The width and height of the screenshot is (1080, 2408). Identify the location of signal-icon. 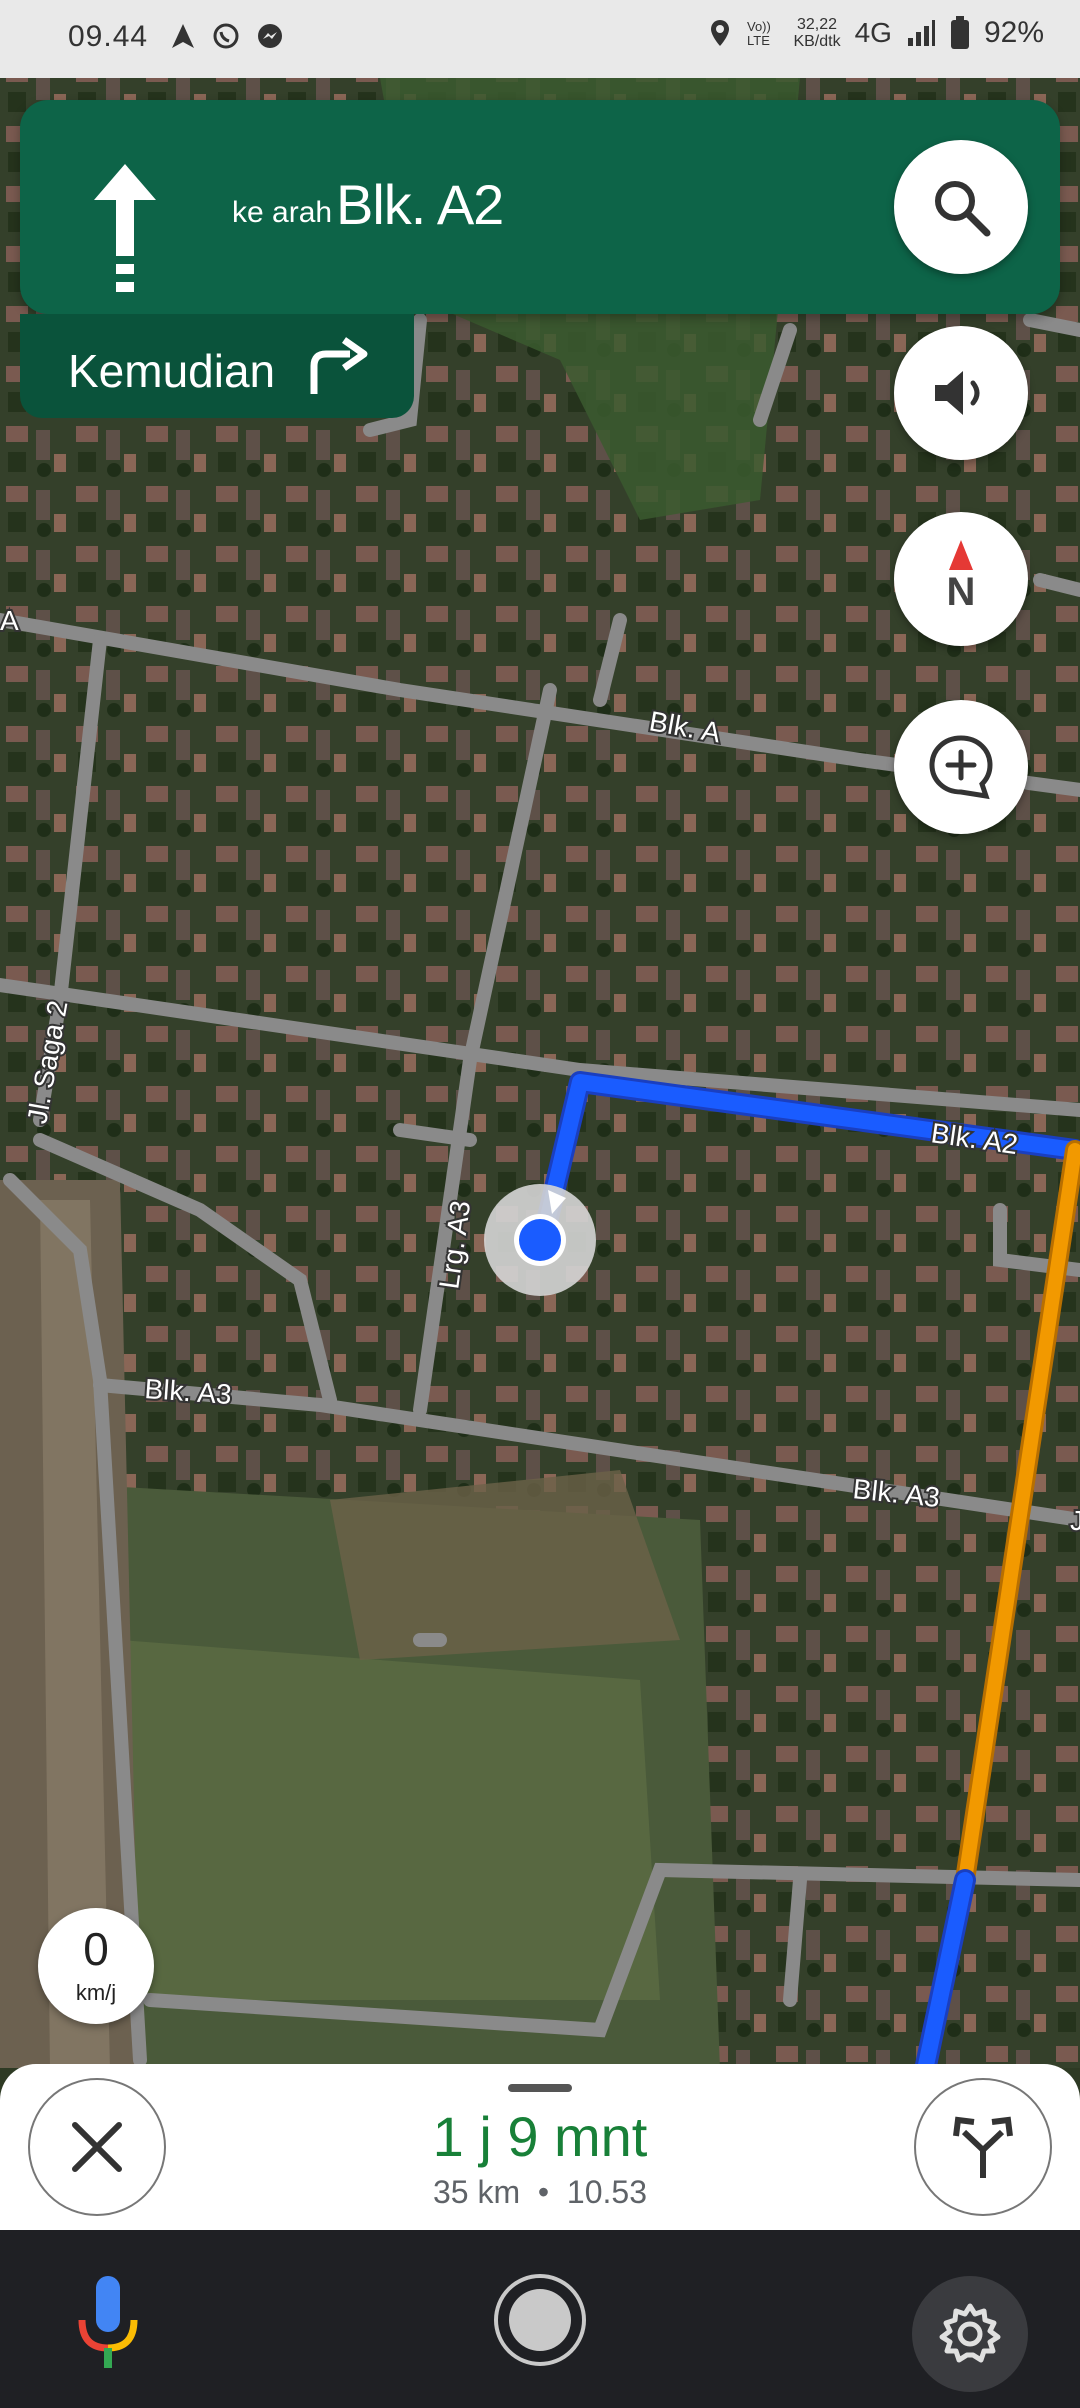
(921, 33).